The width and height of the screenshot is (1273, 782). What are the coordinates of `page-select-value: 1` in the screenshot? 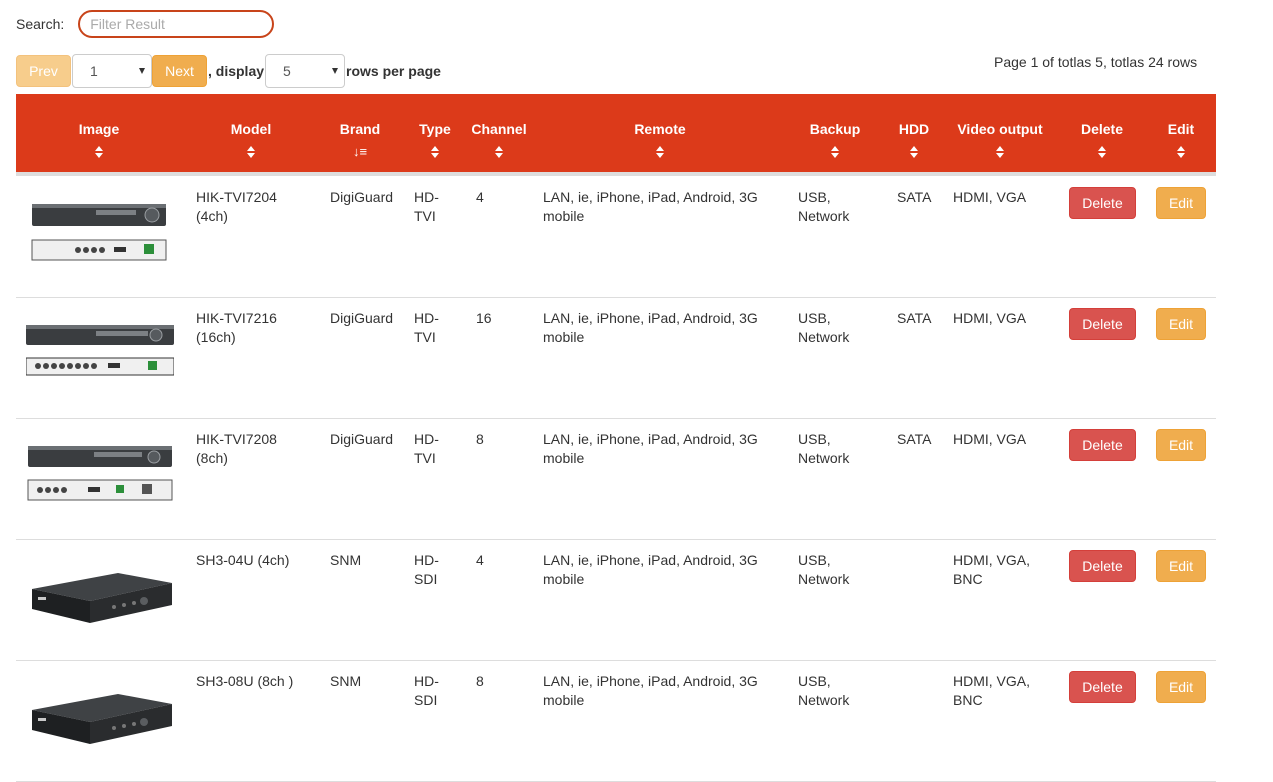 It's located at (94, 71).